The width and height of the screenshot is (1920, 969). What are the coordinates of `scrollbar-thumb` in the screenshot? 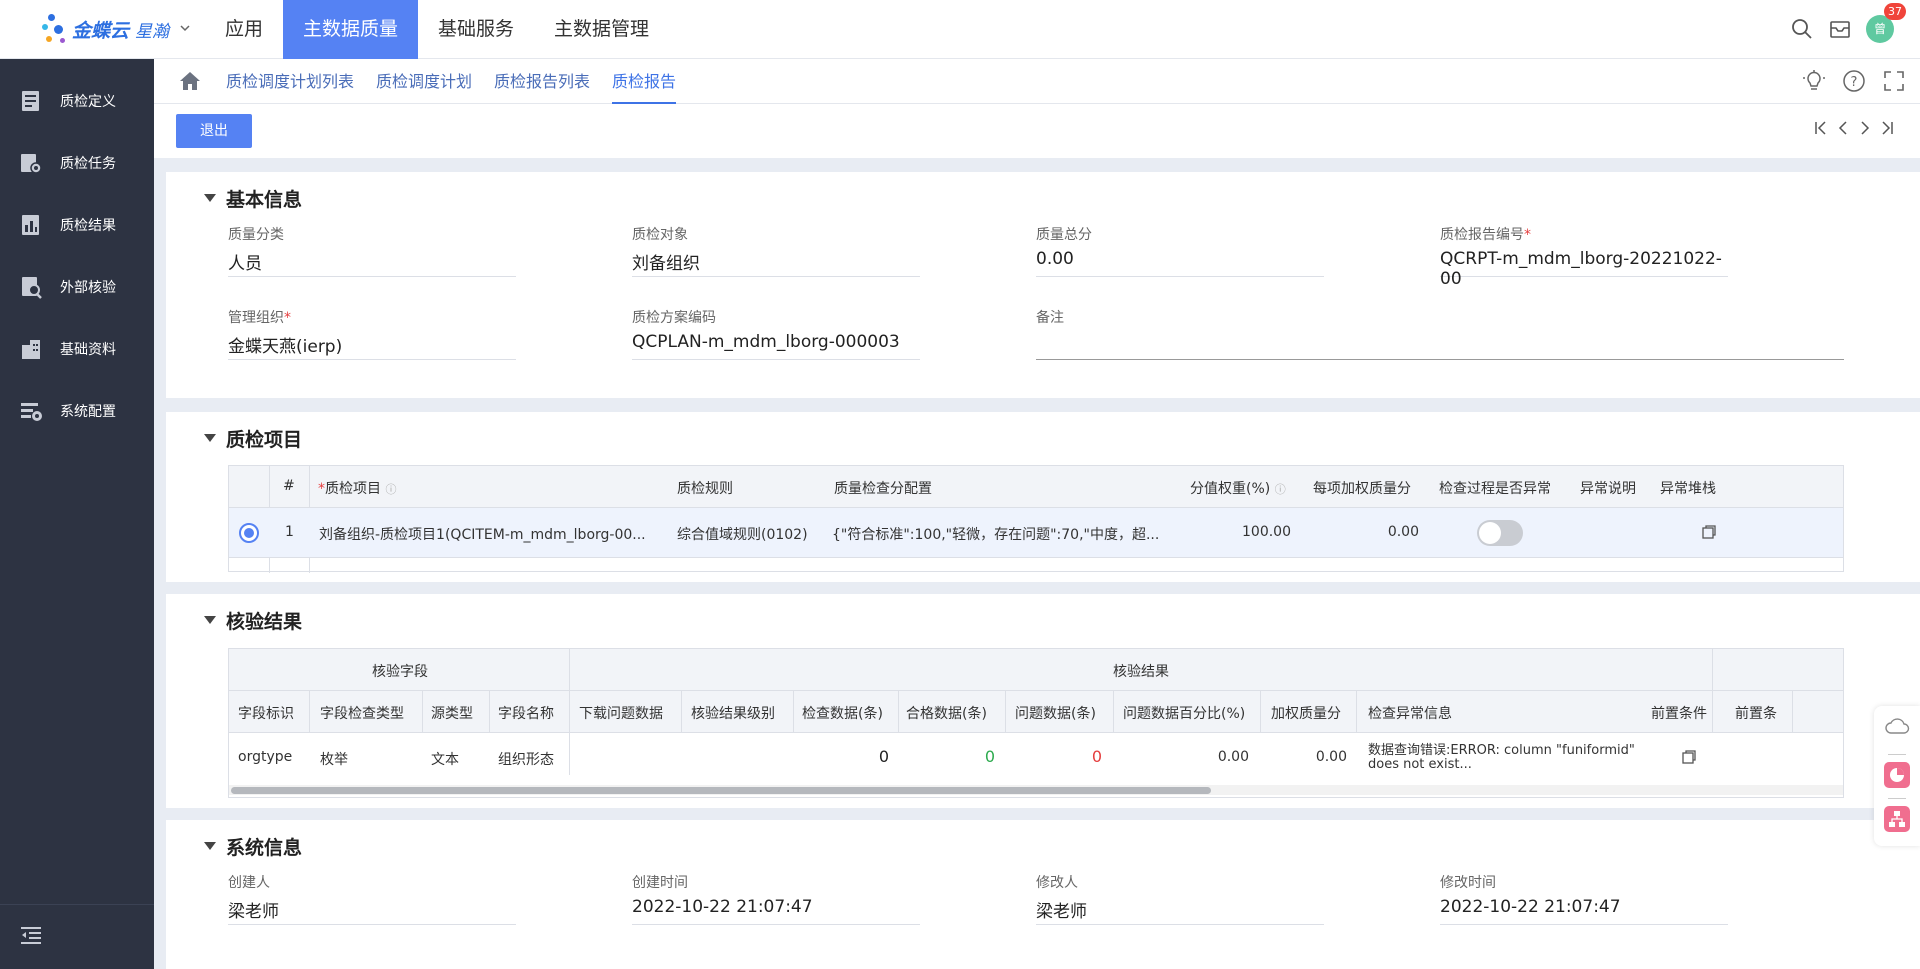 It's located at (721, 790).